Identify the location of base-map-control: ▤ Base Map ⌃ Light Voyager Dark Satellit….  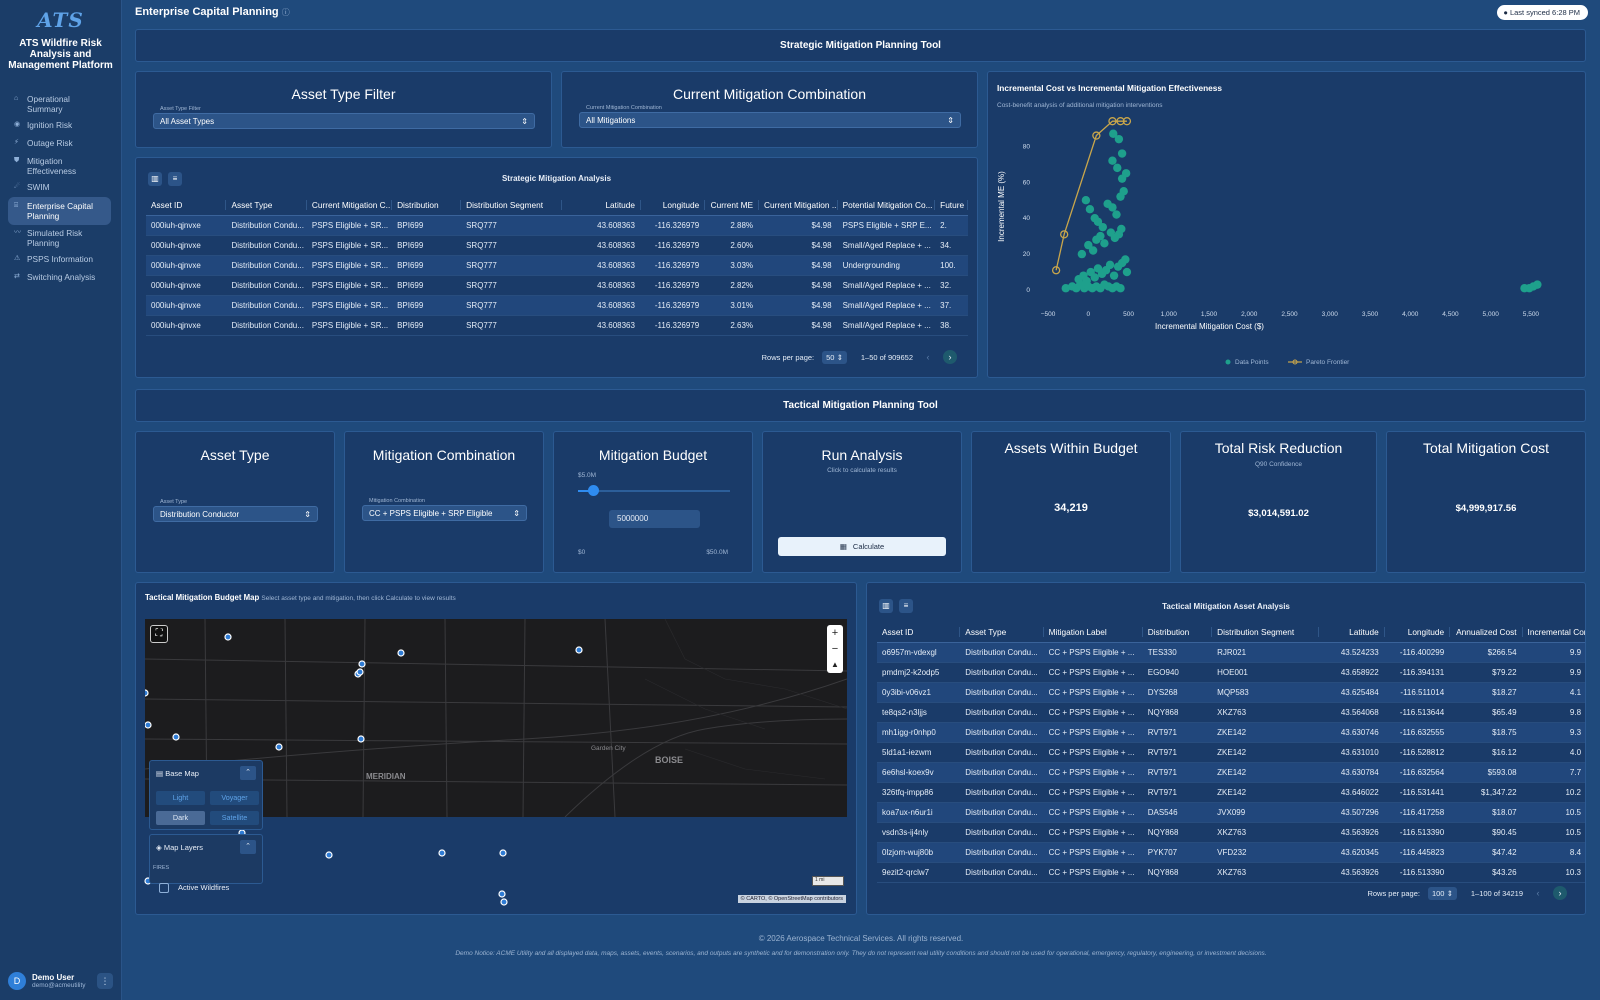
(206, 795).